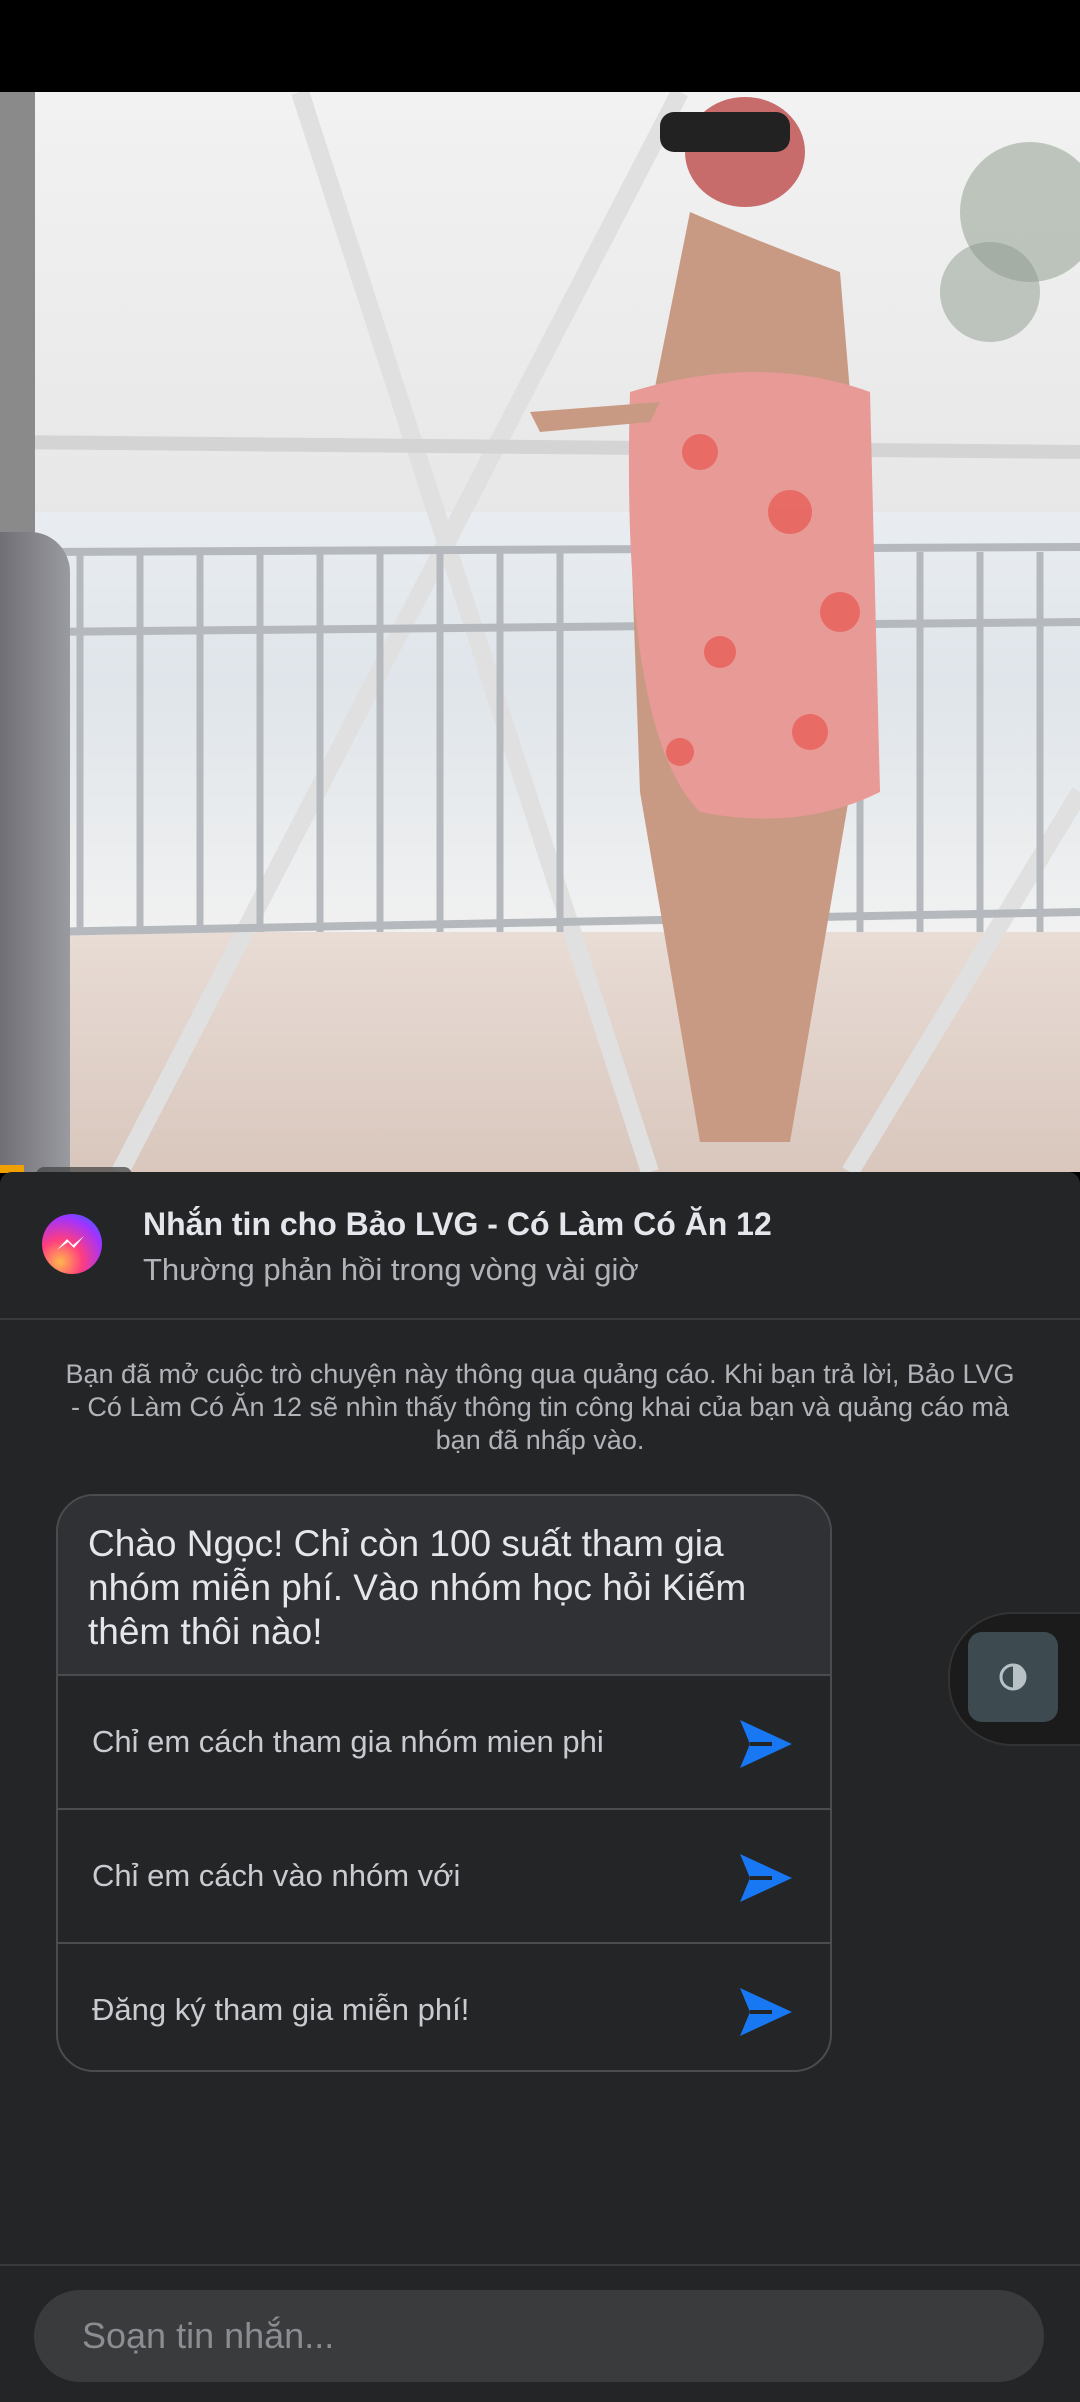 This screenshot has width=1080, height=2402. What do you see at coordinates (391, 1269) in the screenshot?
I see `response-time-text: Thường phản hồi trong vòng vài giờ` at bounding box center [391, 1269].